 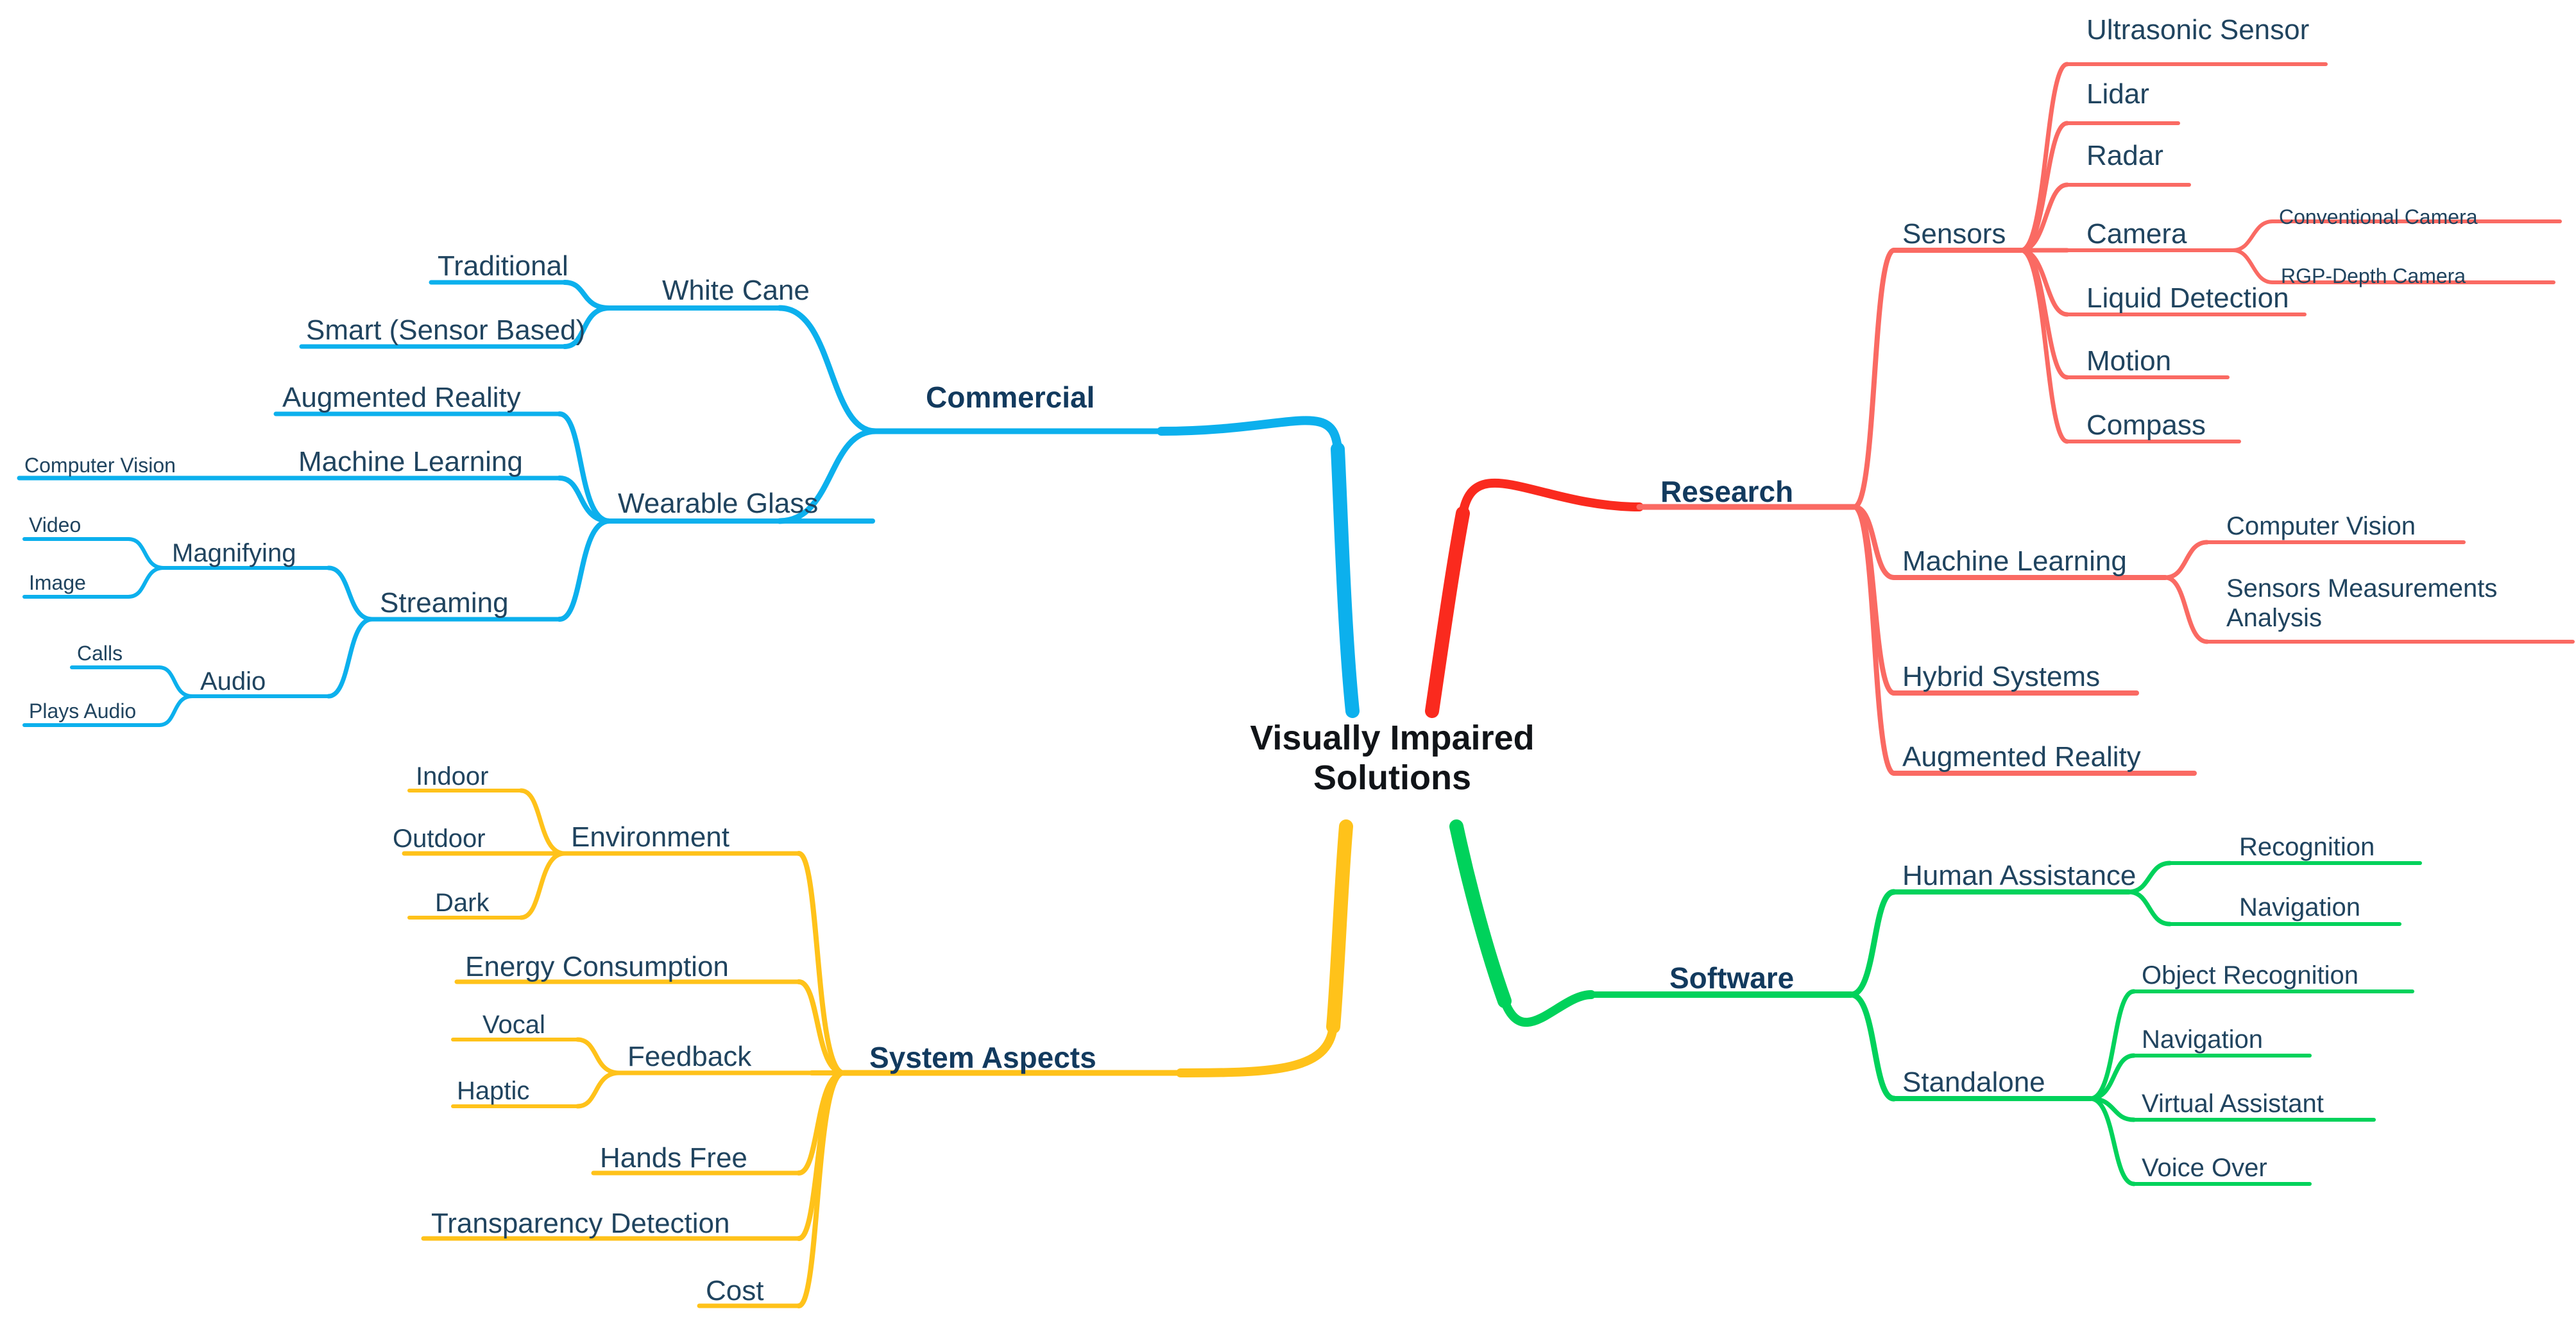 I want to click on node-calls: Calls, so click(x=100, y=653).